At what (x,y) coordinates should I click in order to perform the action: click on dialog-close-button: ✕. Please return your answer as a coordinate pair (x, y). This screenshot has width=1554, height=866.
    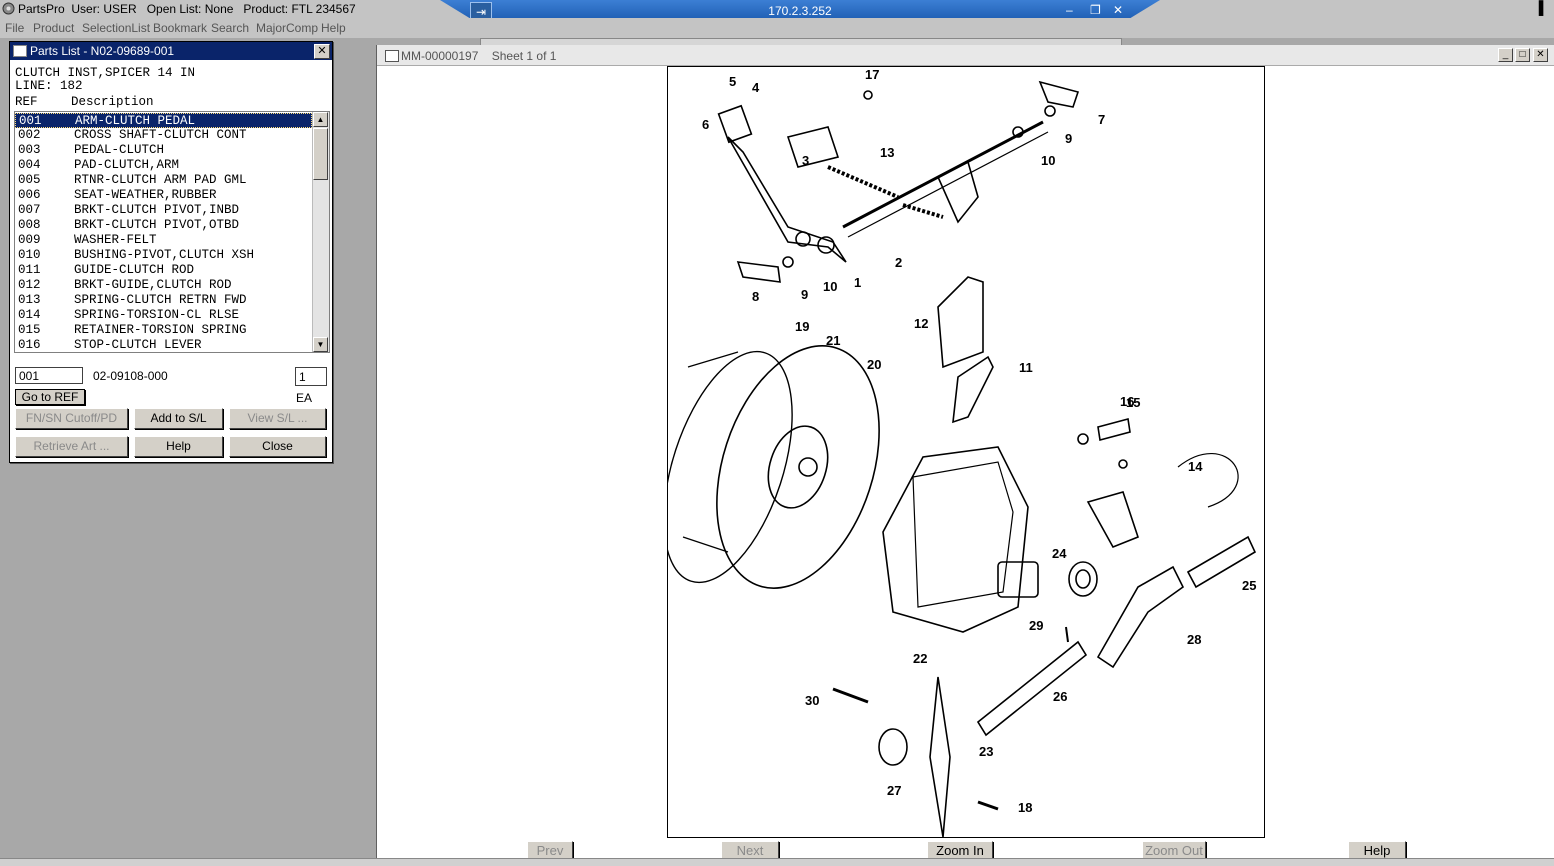
    Looking at the image, I should click on (322, 51).